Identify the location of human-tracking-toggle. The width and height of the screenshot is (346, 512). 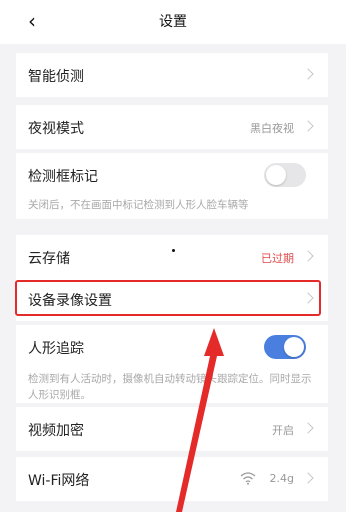
(285, 347).